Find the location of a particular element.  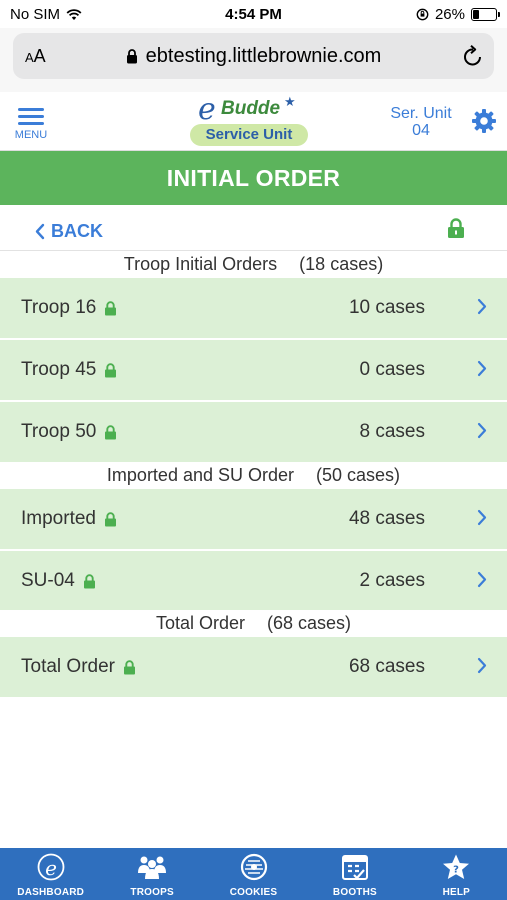

tab-label: BOOTHS is located at coordinates (354, 892).